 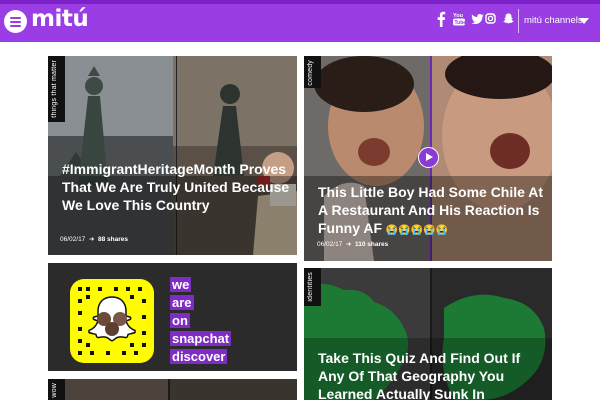 What do you see at coordinates (490, 19) in the screenshot?
I see `instagram-icon` at bounding box center [490, 19].